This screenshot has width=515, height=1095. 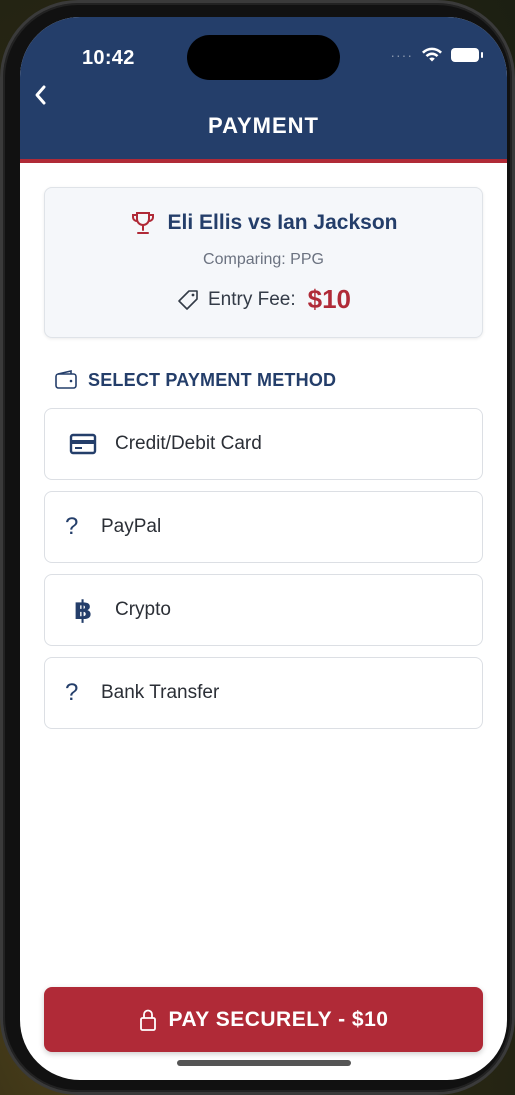 What do you see at coordinates (263, 444) in the screenshot?
I see `payment-option-card: Credit/Debit Card` at bounding box center [263, 444].